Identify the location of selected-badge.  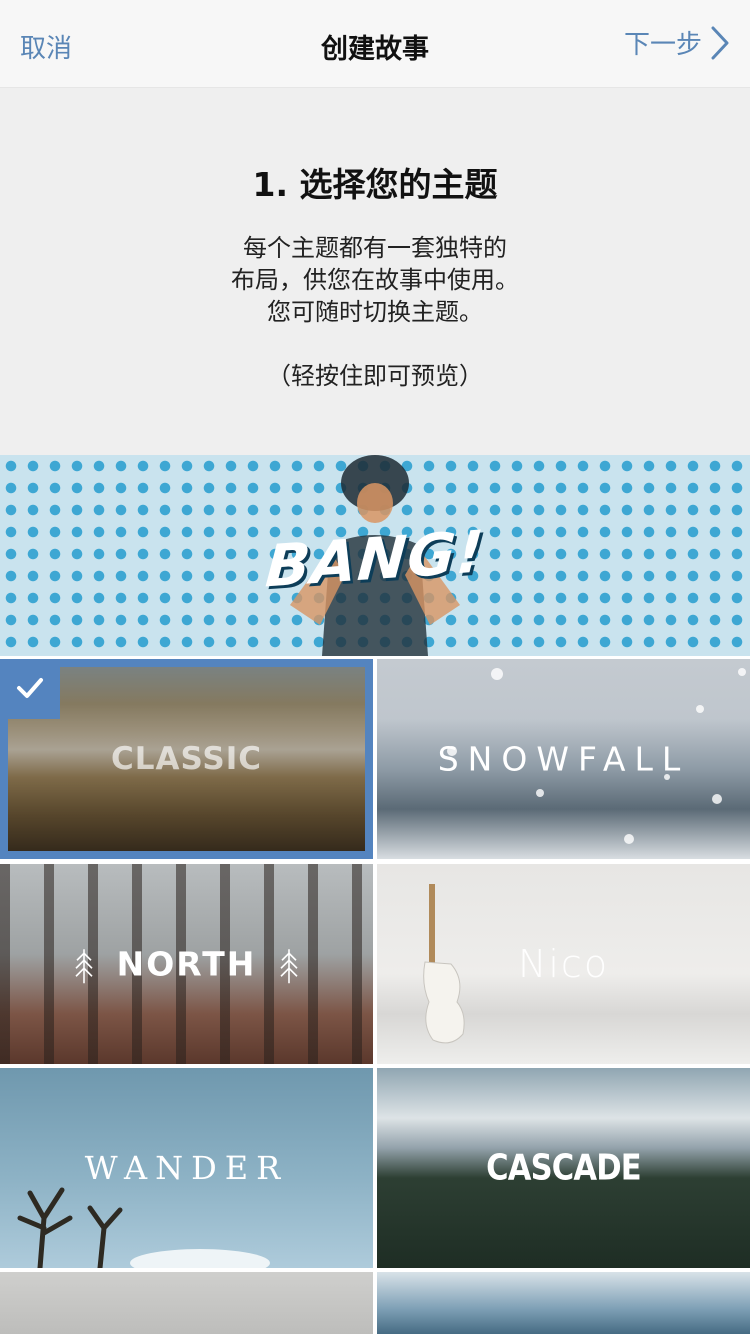
(30, 689).